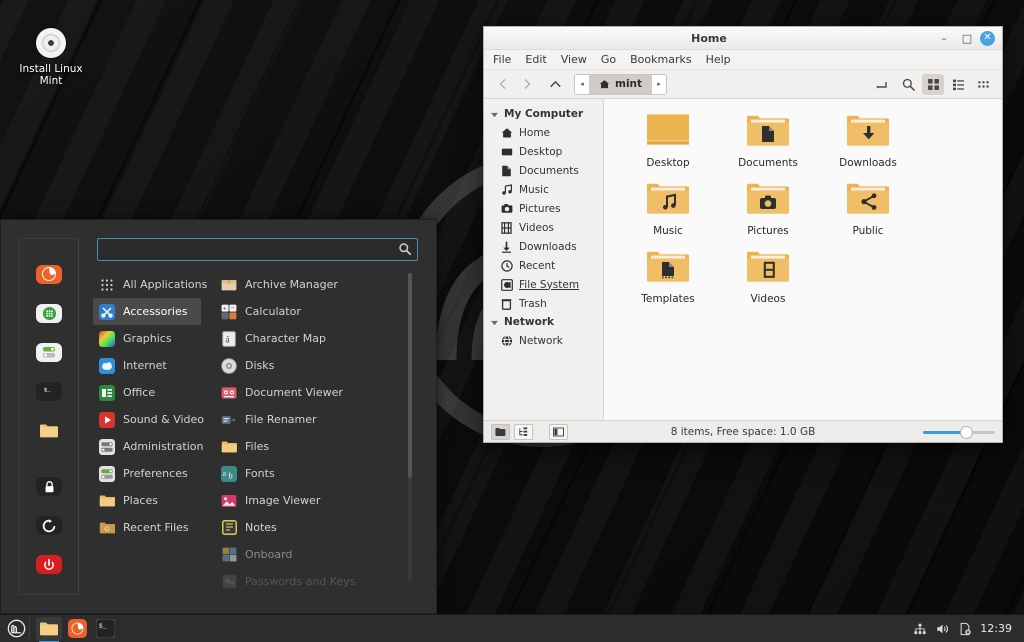 This screenshot has height=642, width=1024. I want to click on firefox-icon, so click(49, 274).